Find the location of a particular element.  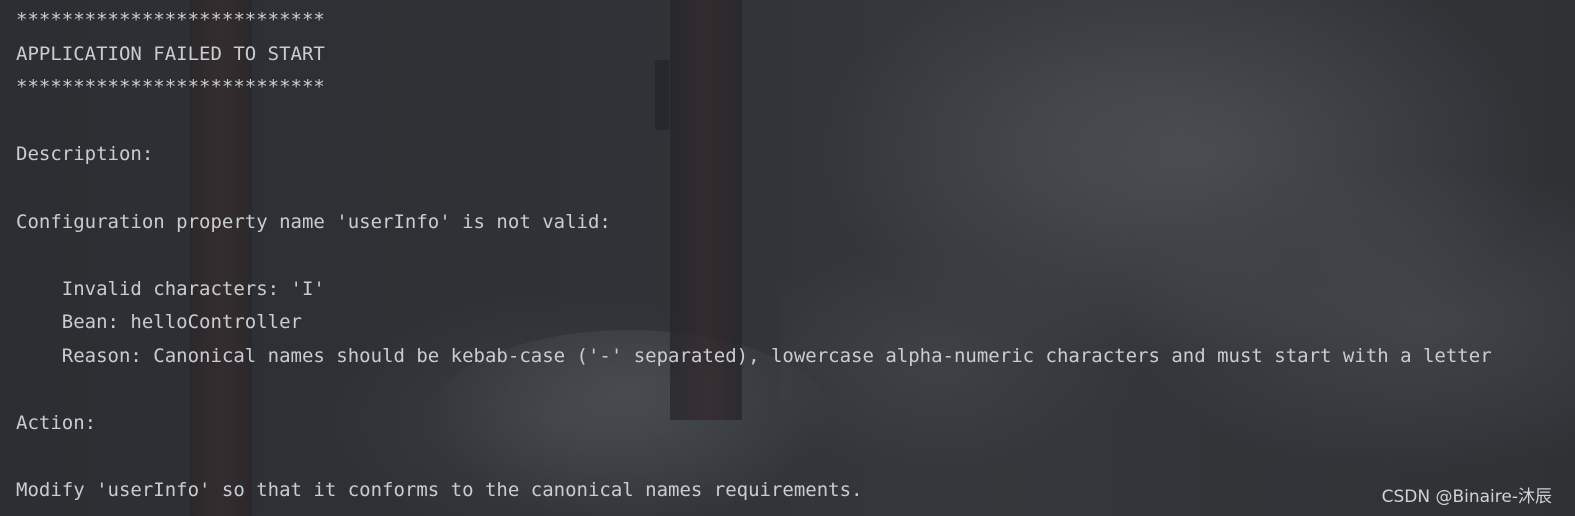

log-action-heading: Action: is located at coordinates (56, 423).